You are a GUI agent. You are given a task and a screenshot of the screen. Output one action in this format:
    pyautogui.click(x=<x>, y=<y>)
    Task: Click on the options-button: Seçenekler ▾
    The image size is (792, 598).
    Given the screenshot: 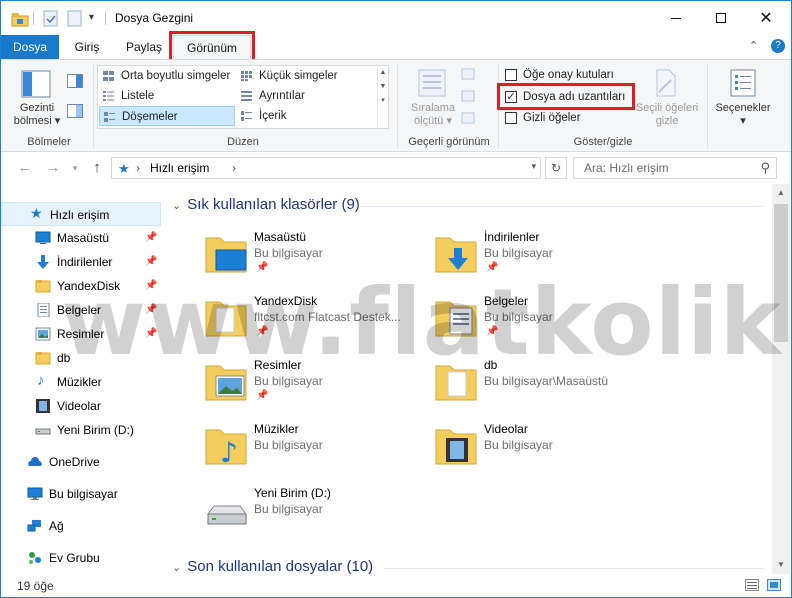 What is the action you would take?
    pyautogui.click(x=743, y=115)
    